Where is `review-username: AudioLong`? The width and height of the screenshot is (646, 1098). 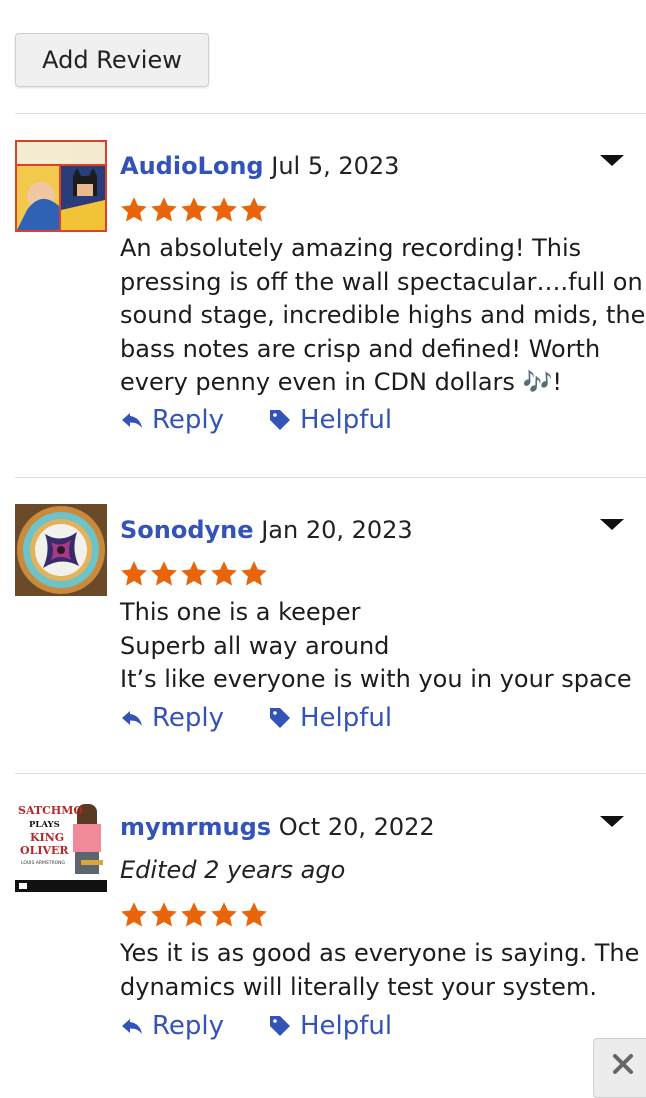
review-username: AudioLong is located at coordinates (192, 166).